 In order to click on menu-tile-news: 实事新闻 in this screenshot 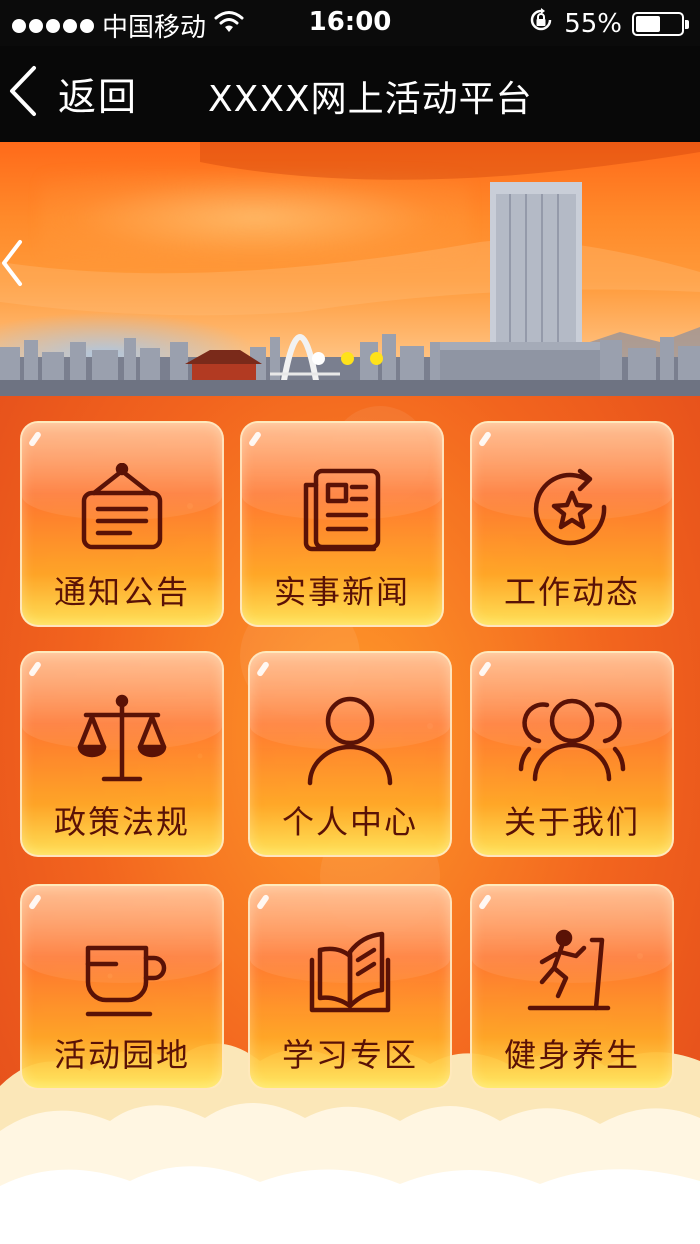, I will do `click(342, 524)`.